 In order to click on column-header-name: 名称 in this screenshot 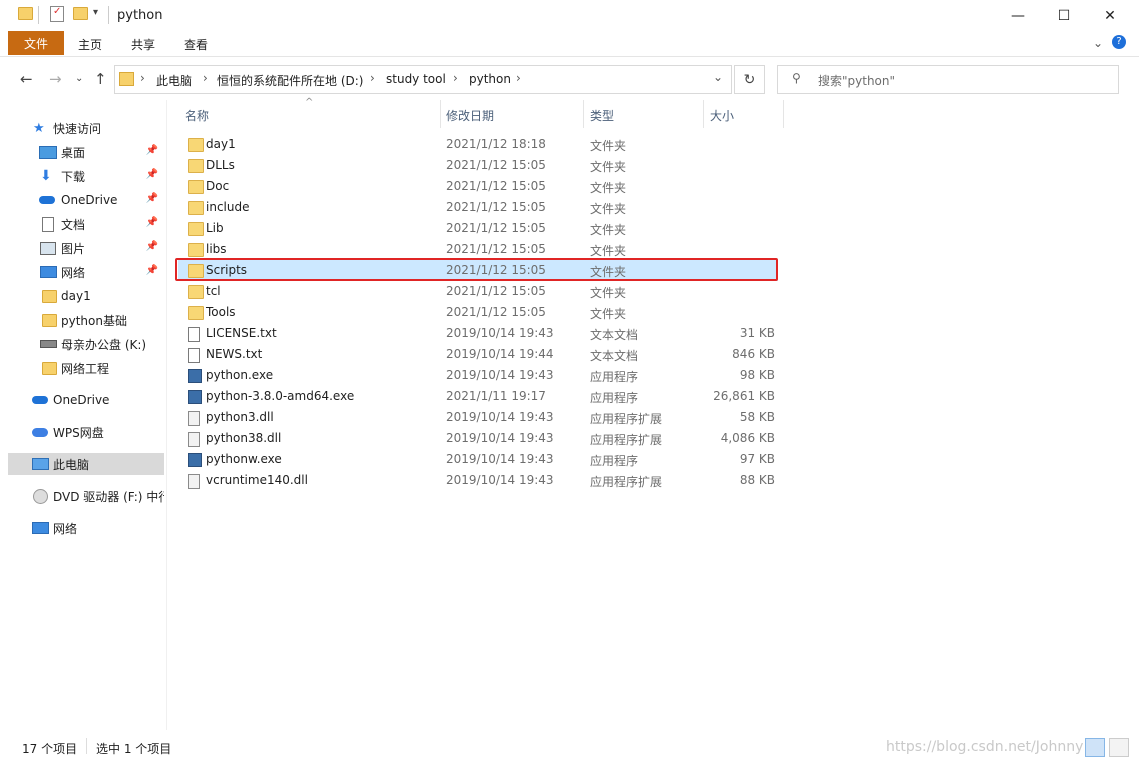, I will do `click(197, 115)`.